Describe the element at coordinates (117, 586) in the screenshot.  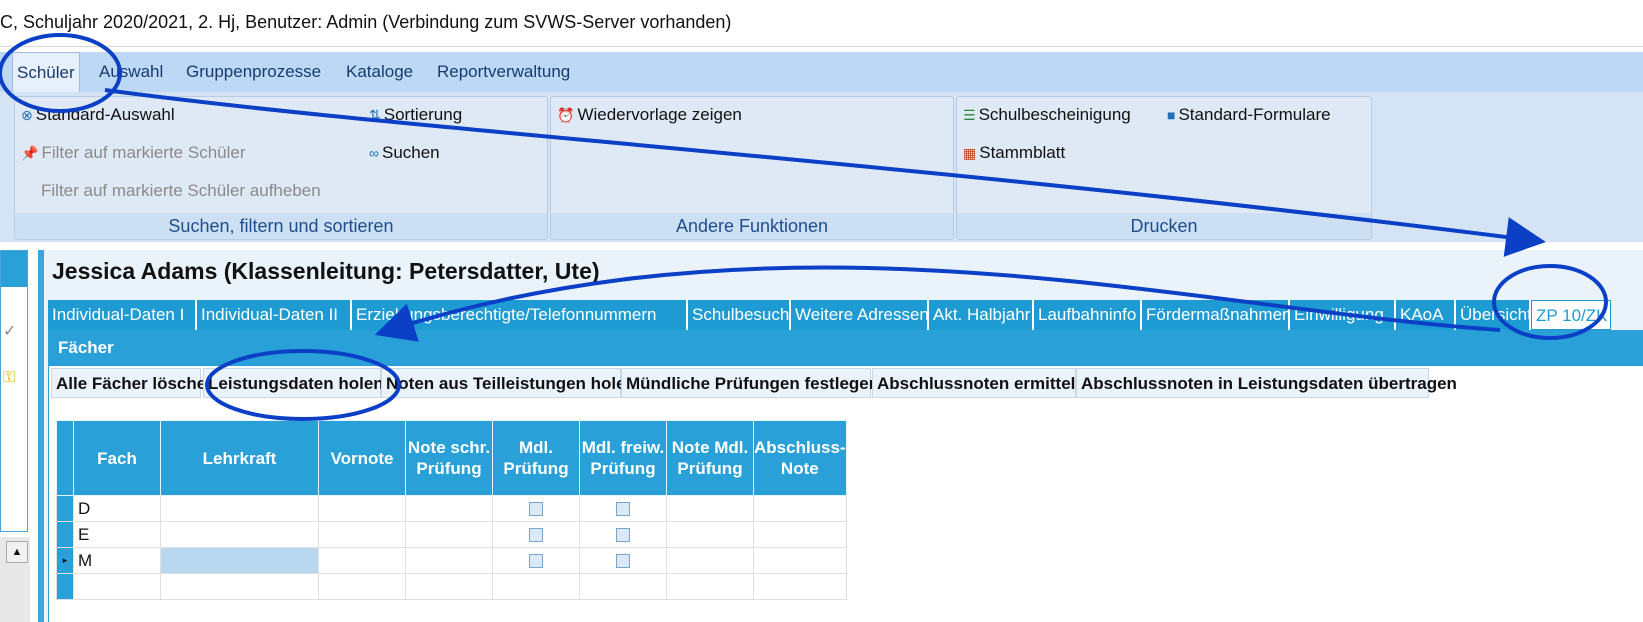
I see `cell-fach` at that location.